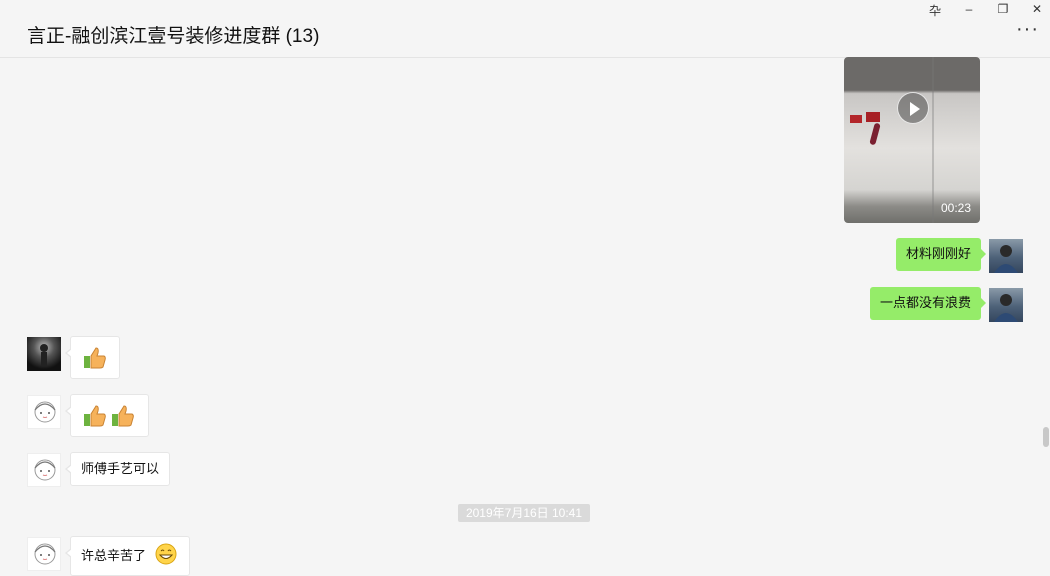 Image resolution: width=1050 pixels, height=576 pixels. Describe the element at coordinates (1046, 437) in the screenshot. I see `scrollbar-thumb` at that location.